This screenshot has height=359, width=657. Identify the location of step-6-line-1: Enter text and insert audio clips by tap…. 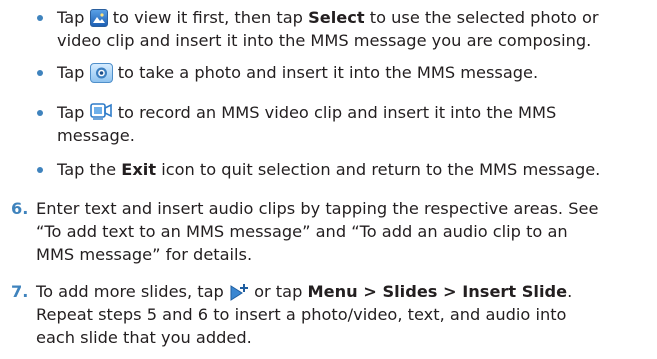
(317, 208).